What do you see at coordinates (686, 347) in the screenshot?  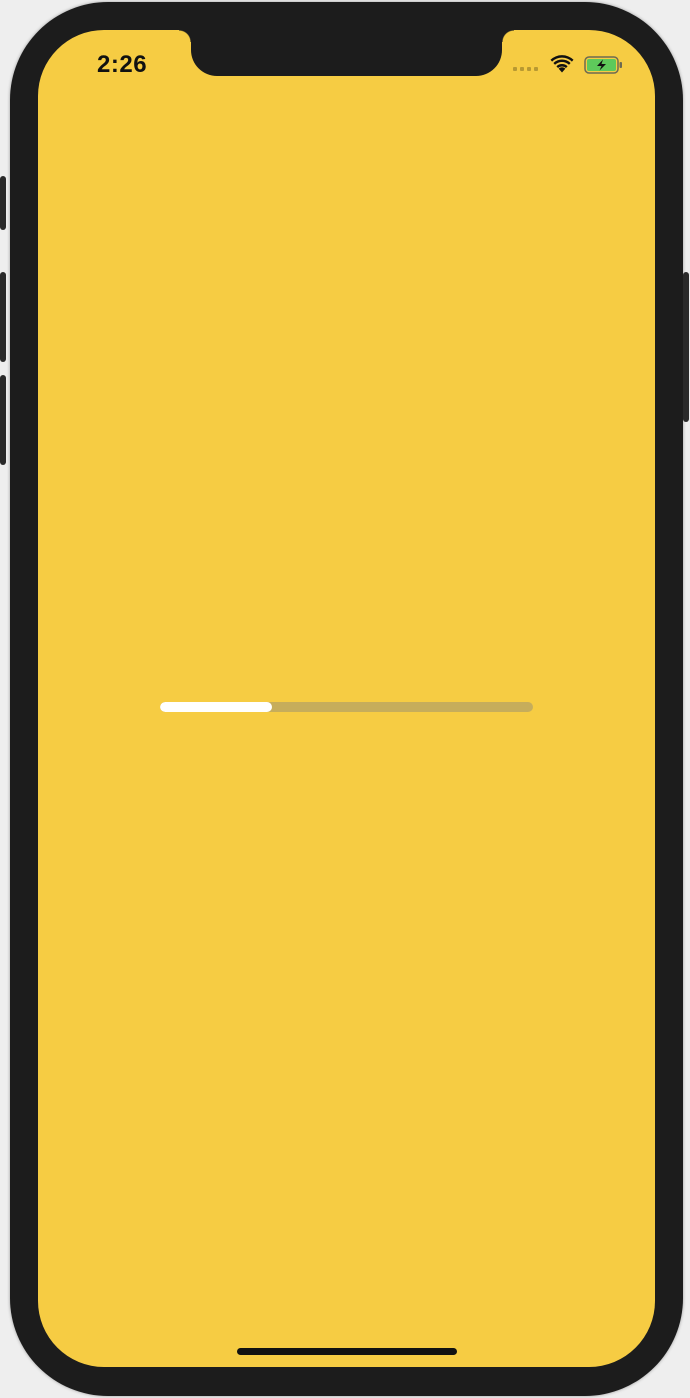 I see `power-button` at bounding box center [686, 347].